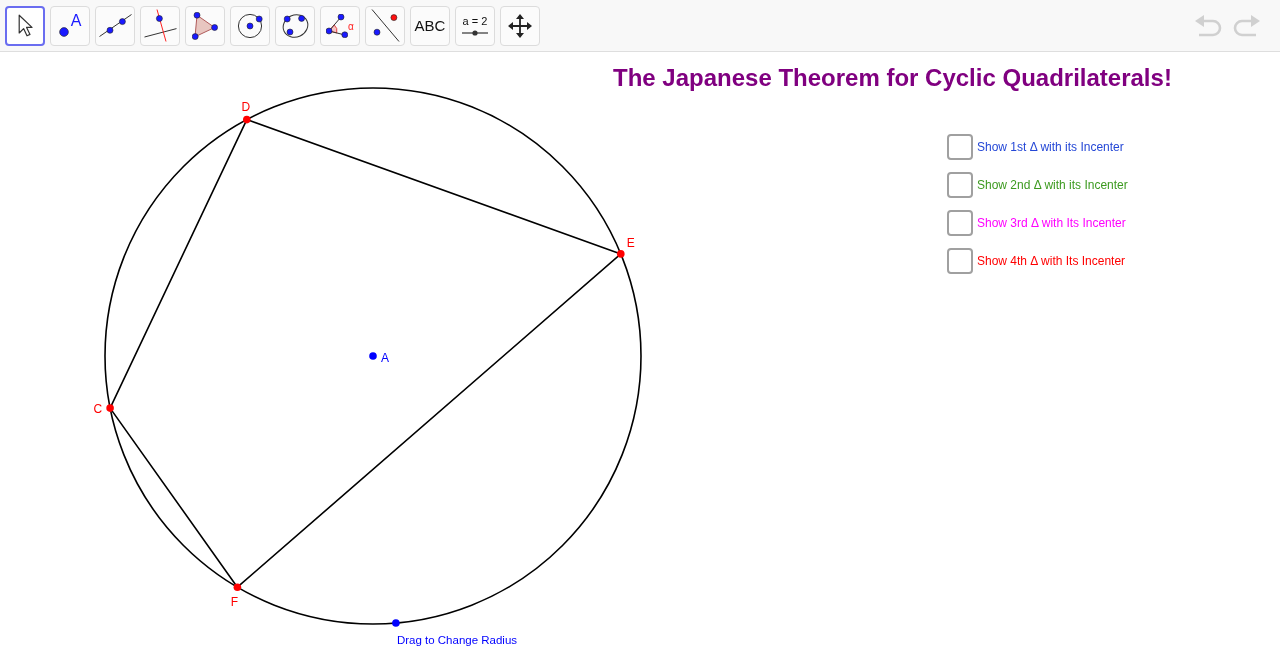  I want to click on point-label: F, so click(234, 602).